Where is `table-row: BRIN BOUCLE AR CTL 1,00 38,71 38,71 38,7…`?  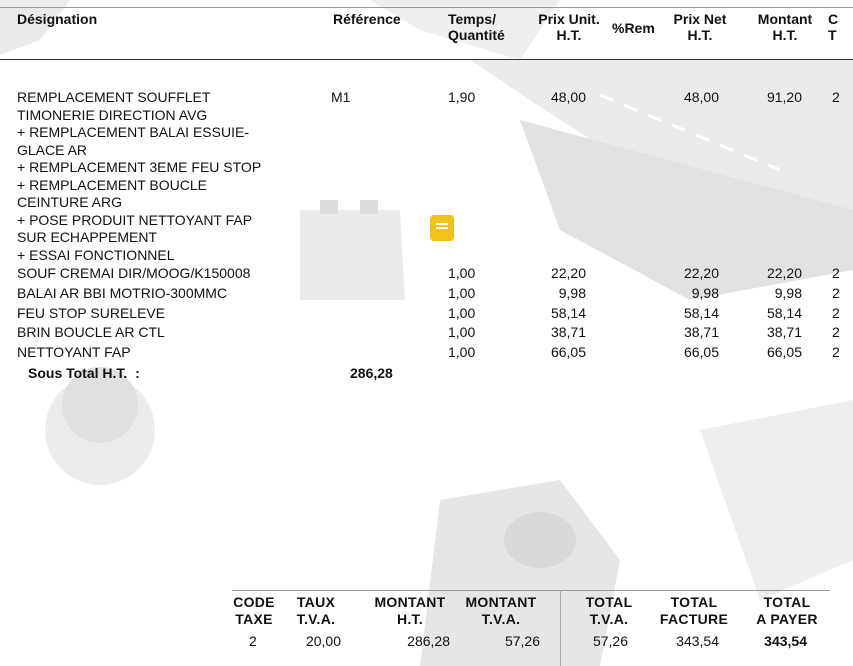
table-row: BRIN BOUCLE AR CTL 1,00 38,71 38,71 38,7… is located at coordinates (428, 332).